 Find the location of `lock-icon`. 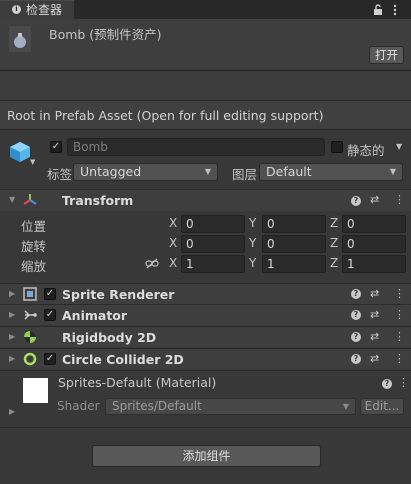

lock-icon is located at coordinates (378, 9).